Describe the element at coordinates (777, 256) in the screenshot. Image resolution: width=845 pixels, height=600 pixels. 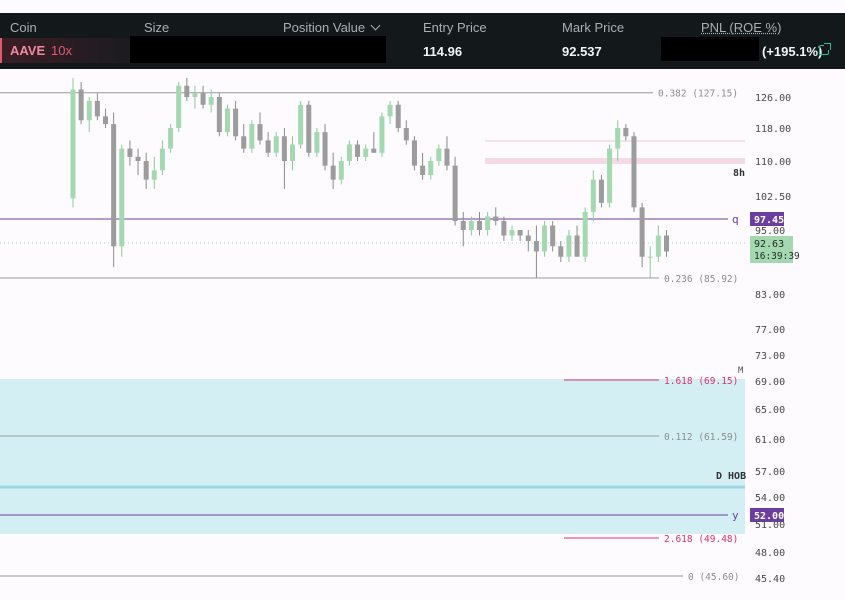
I see `candle-countdown: 16:39:39` at that location.